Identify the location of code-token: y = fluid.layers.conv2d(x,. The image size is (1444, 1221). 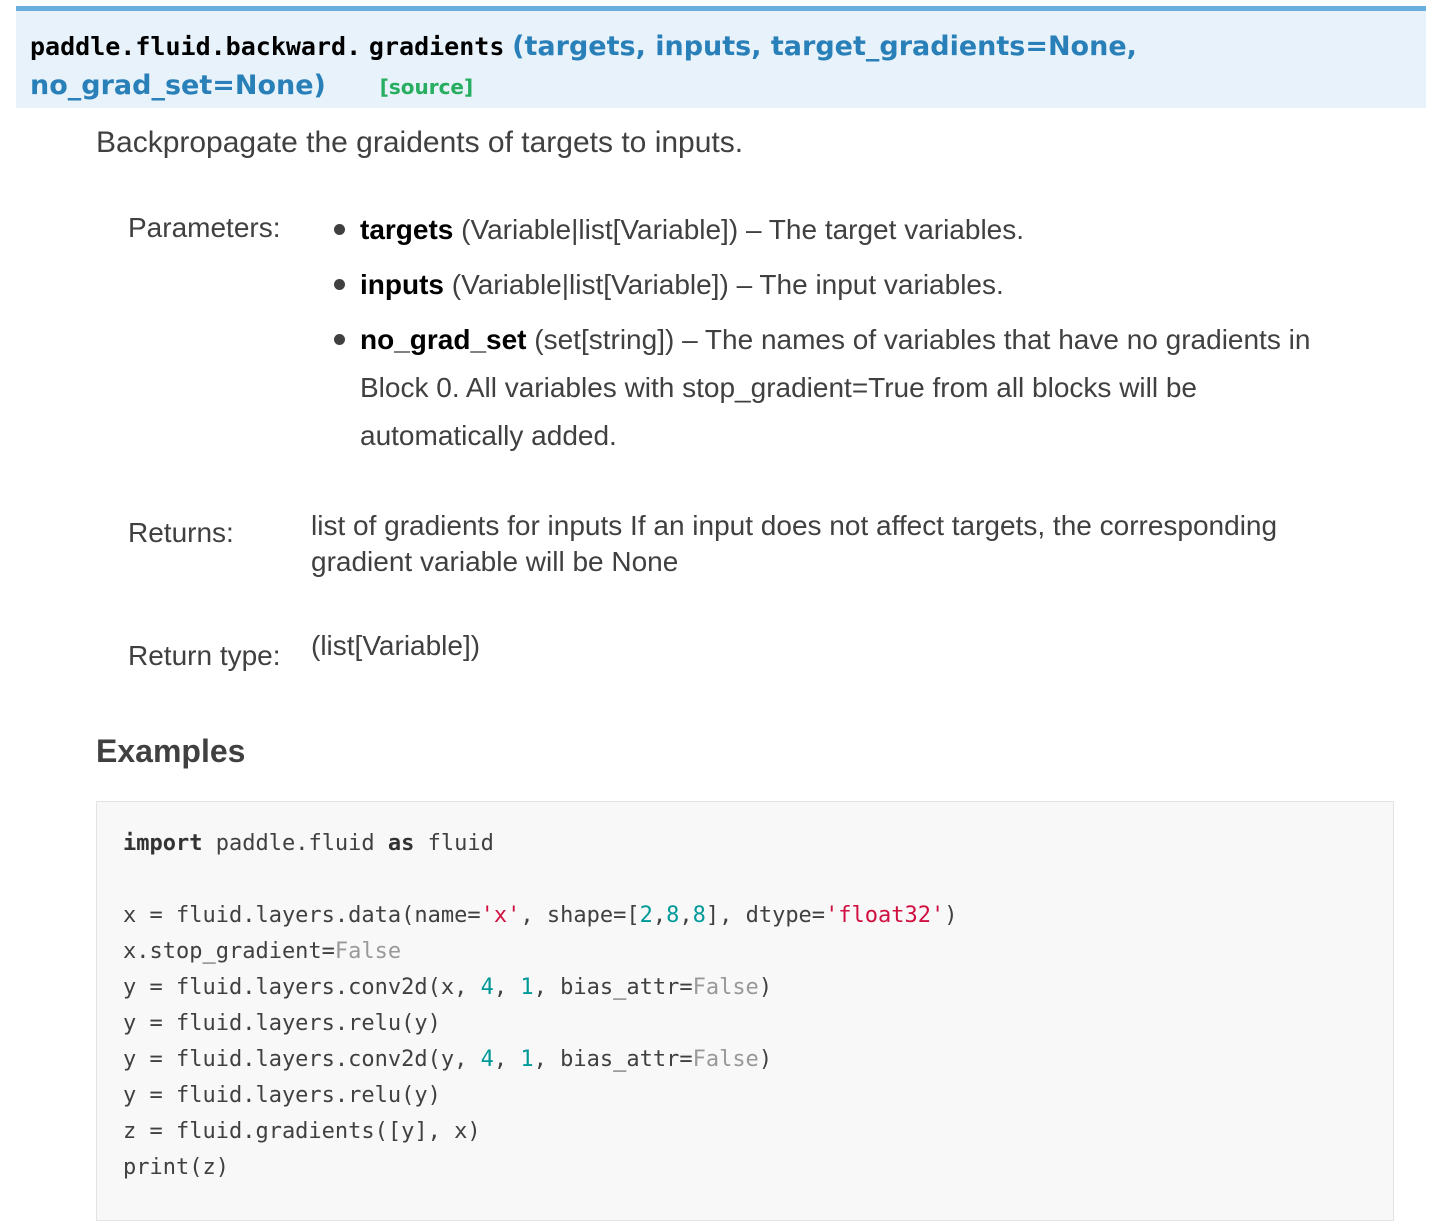
(302, 987).